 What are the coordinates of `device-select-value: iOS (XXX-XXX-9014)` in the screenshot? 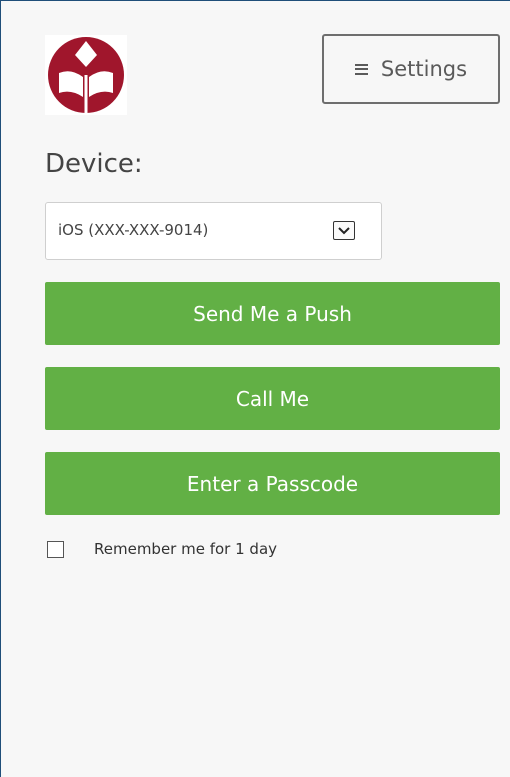 It's located at (133, 230).